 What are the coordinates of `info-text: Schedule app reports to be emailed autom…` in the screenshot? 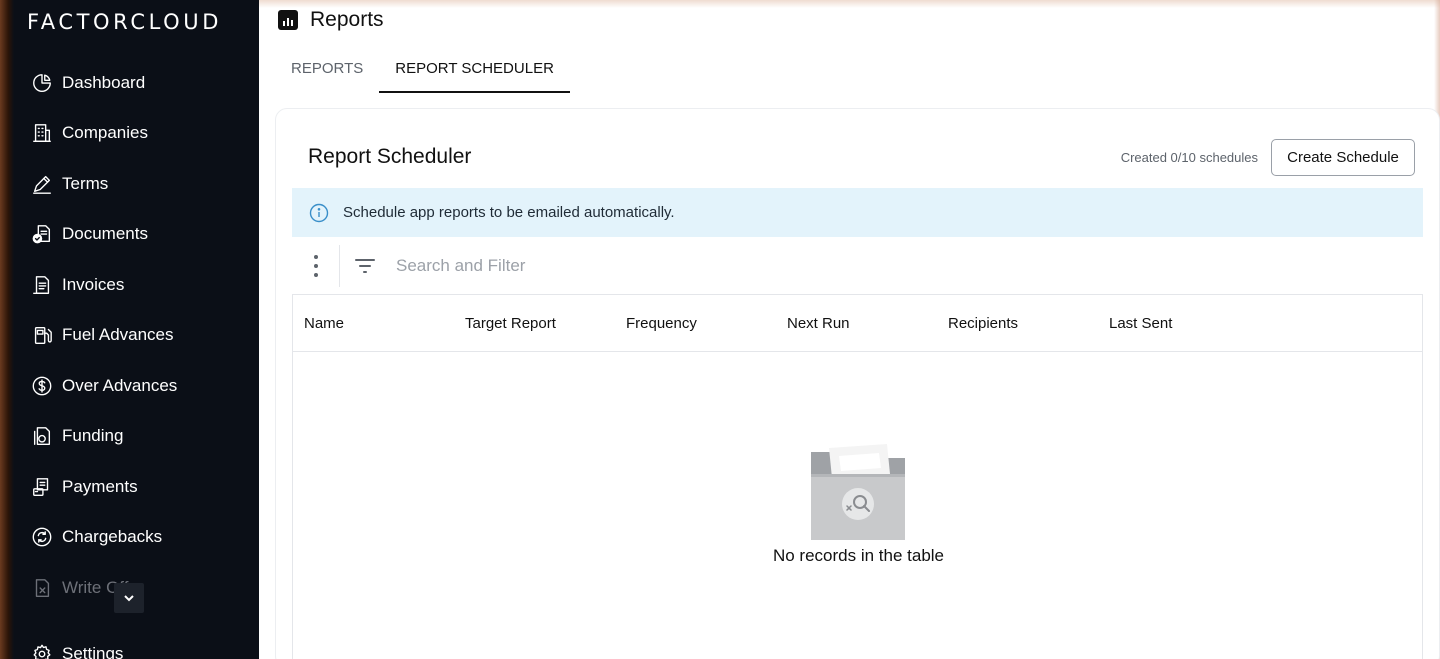 It's located at (509, 212).